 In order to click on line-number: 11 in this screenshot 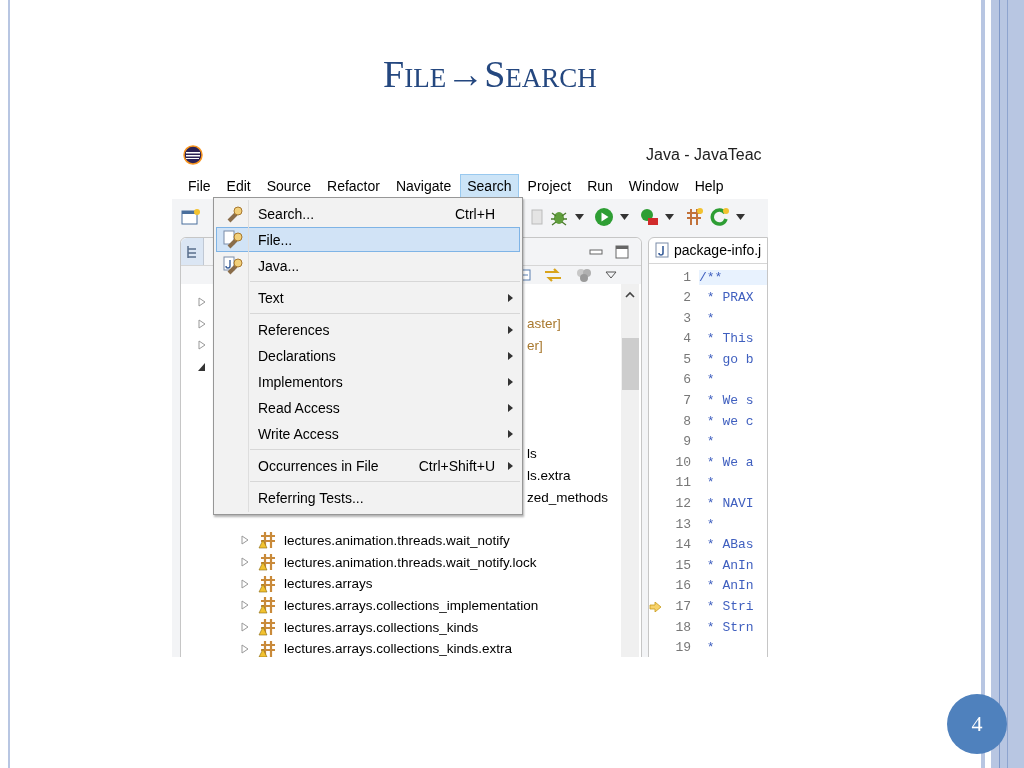, I will do `click(682, 483)`.